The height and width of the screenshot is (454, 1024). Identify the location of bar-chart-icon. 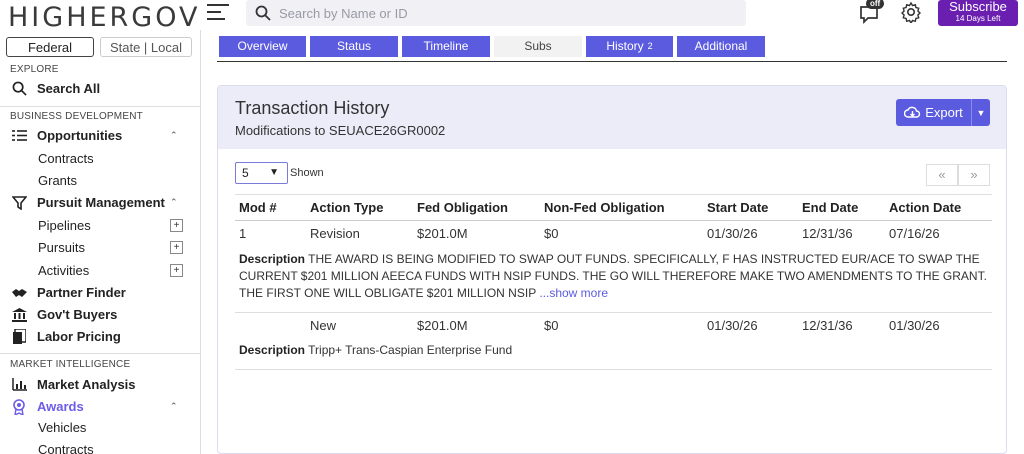
(19, 385).